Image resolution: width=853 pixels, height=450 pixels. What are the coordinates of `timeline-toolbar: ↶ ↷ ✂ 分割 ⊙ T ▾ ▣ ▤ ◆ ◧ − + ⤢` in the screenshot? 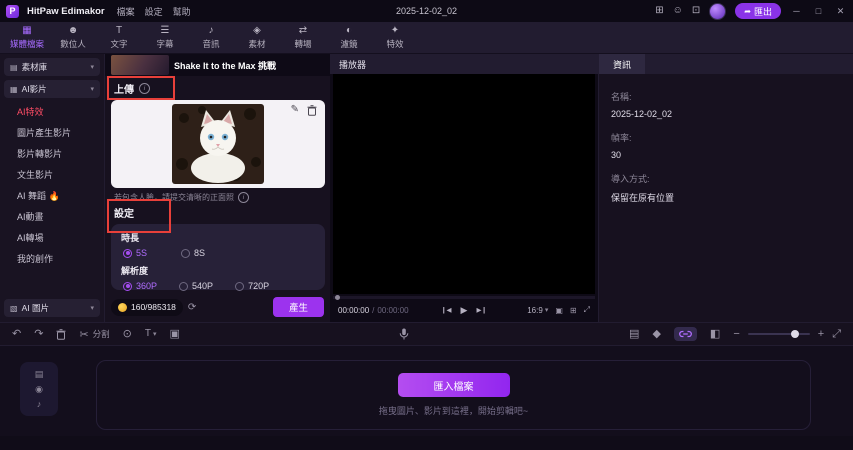 It's located at (426, 334).